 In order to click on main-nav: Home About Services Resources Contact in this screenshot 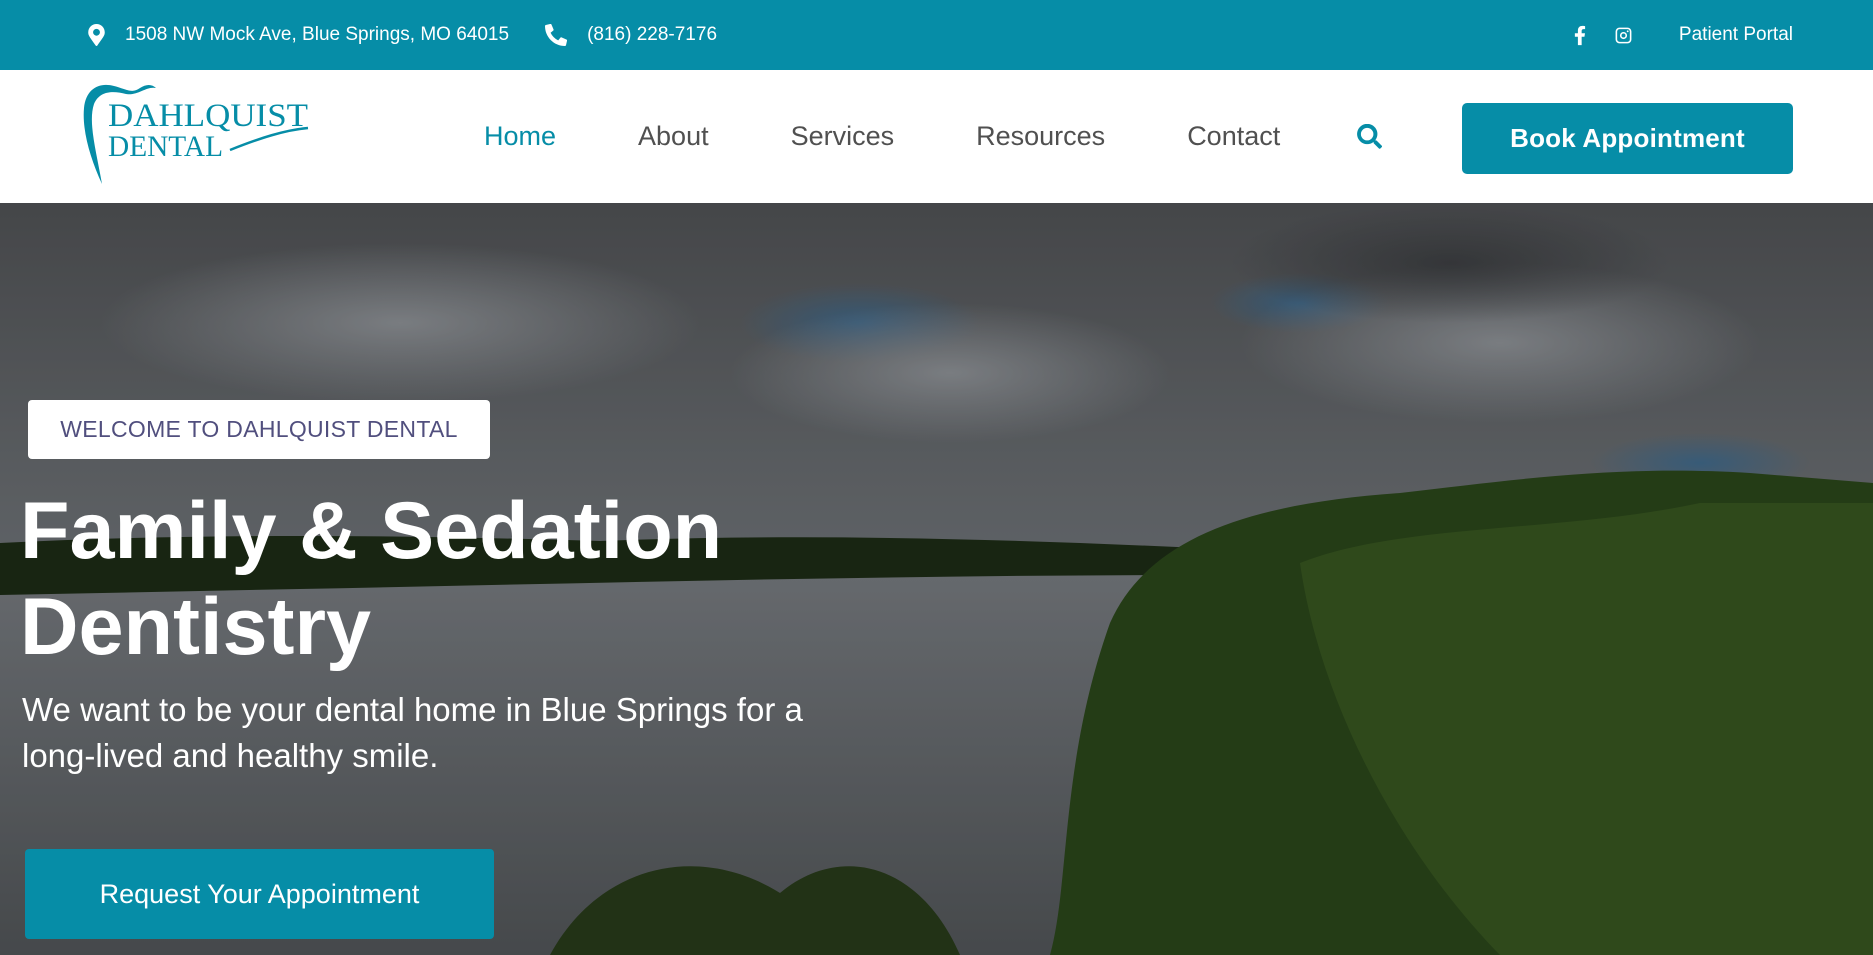, I will do `click(882, 136)`.